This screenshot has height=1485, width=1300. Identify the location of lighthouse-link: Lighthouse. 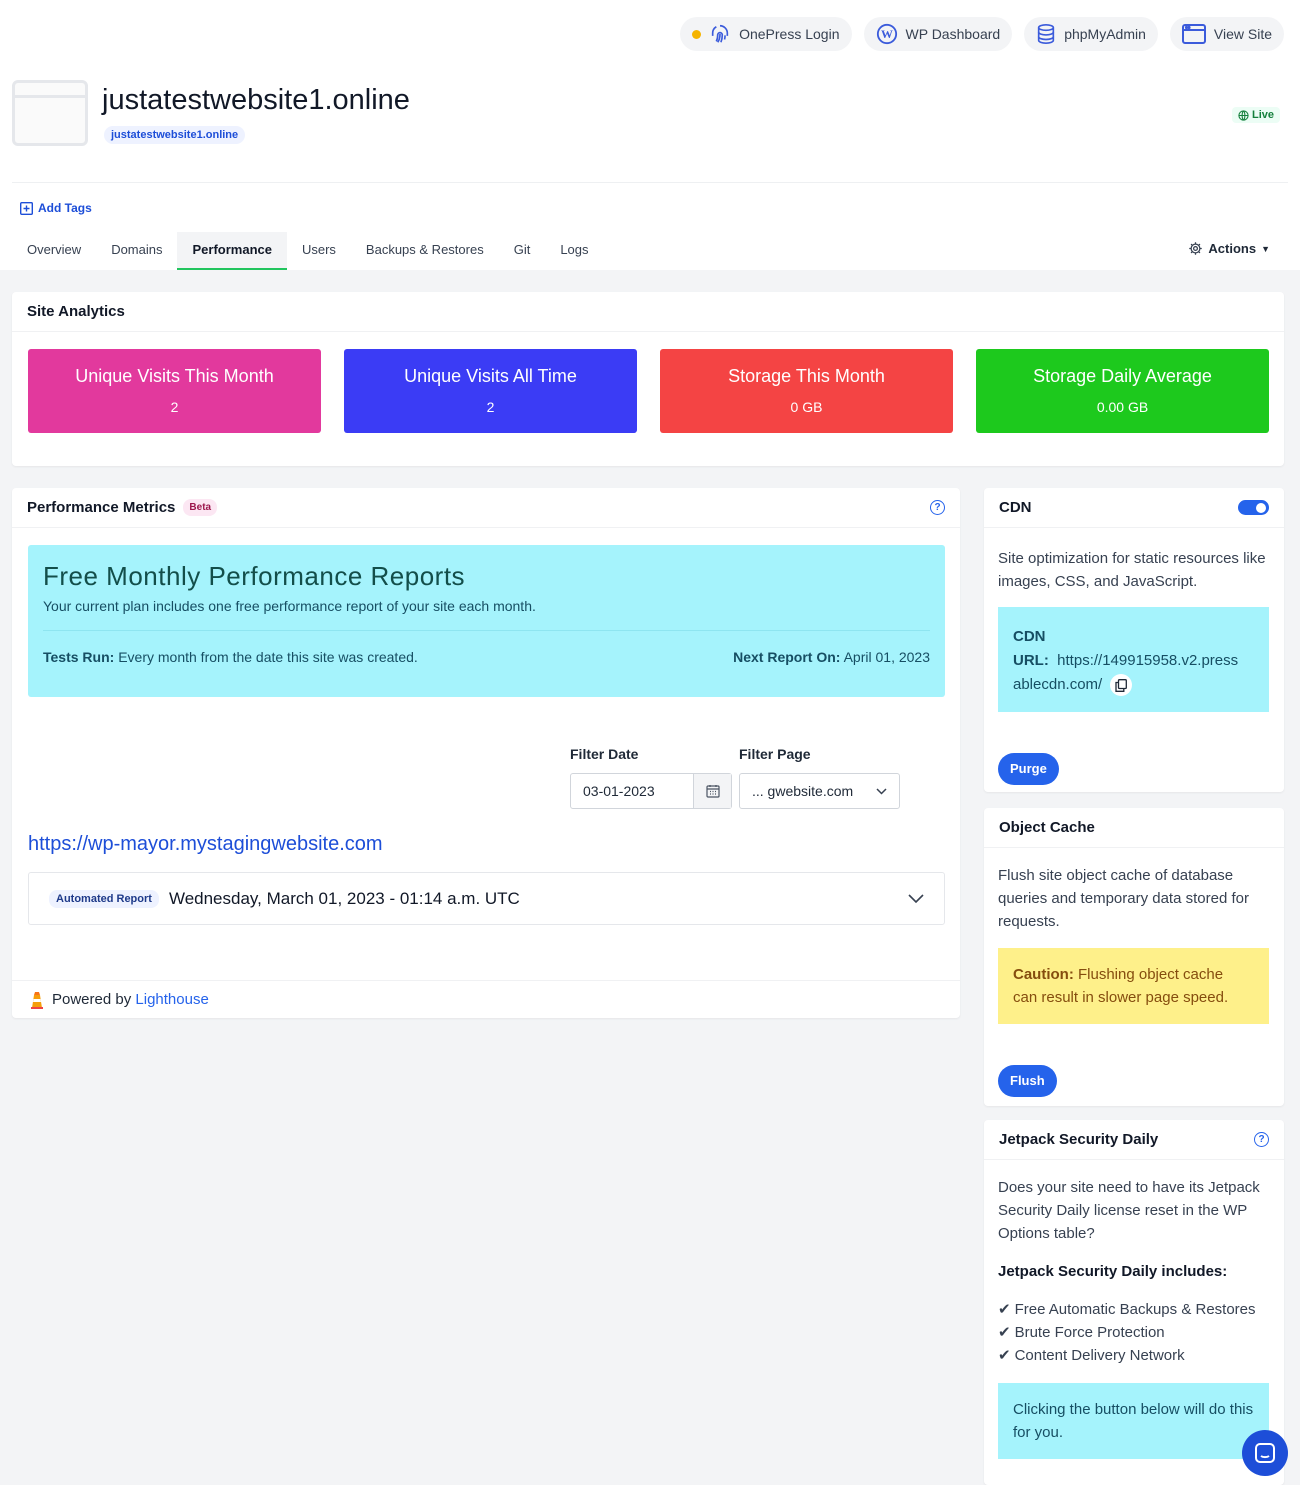
(171, 999).